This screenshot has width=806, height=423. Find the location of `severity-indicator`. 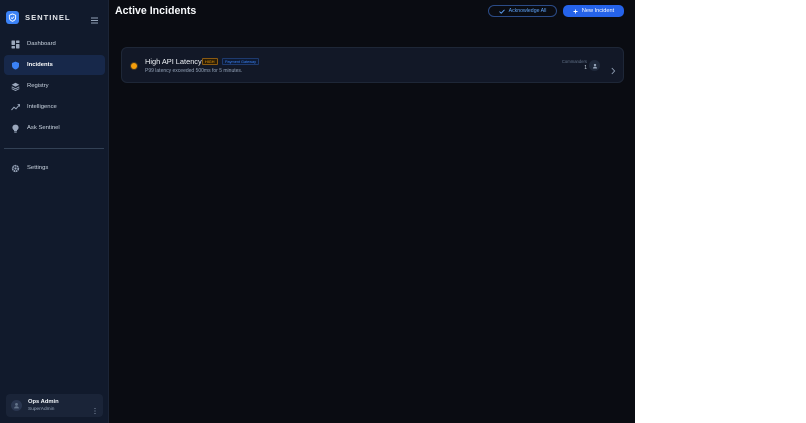

severity-indicator is located at coordinates (134, 66).